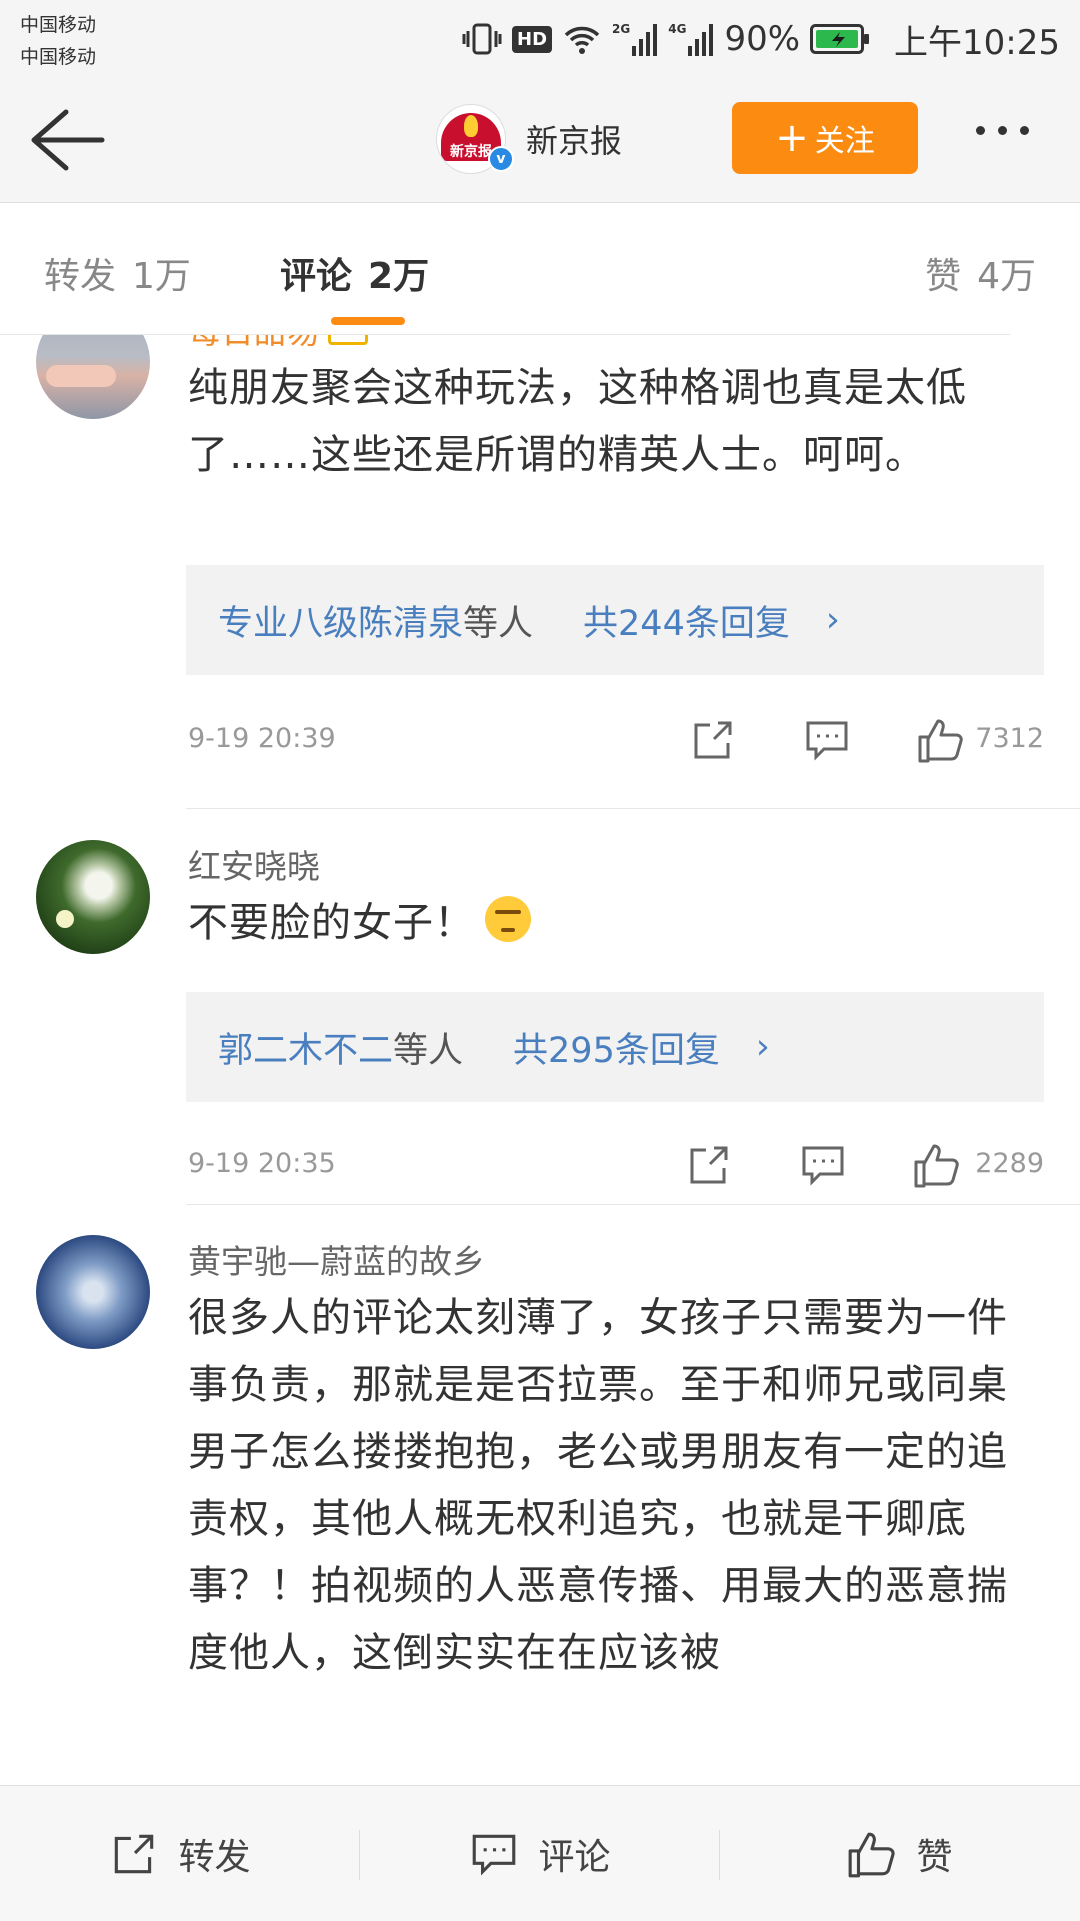 This screenshot has width=1080, height=1921. I want to click on tab-comment-label: 评论, so click(316, 276).